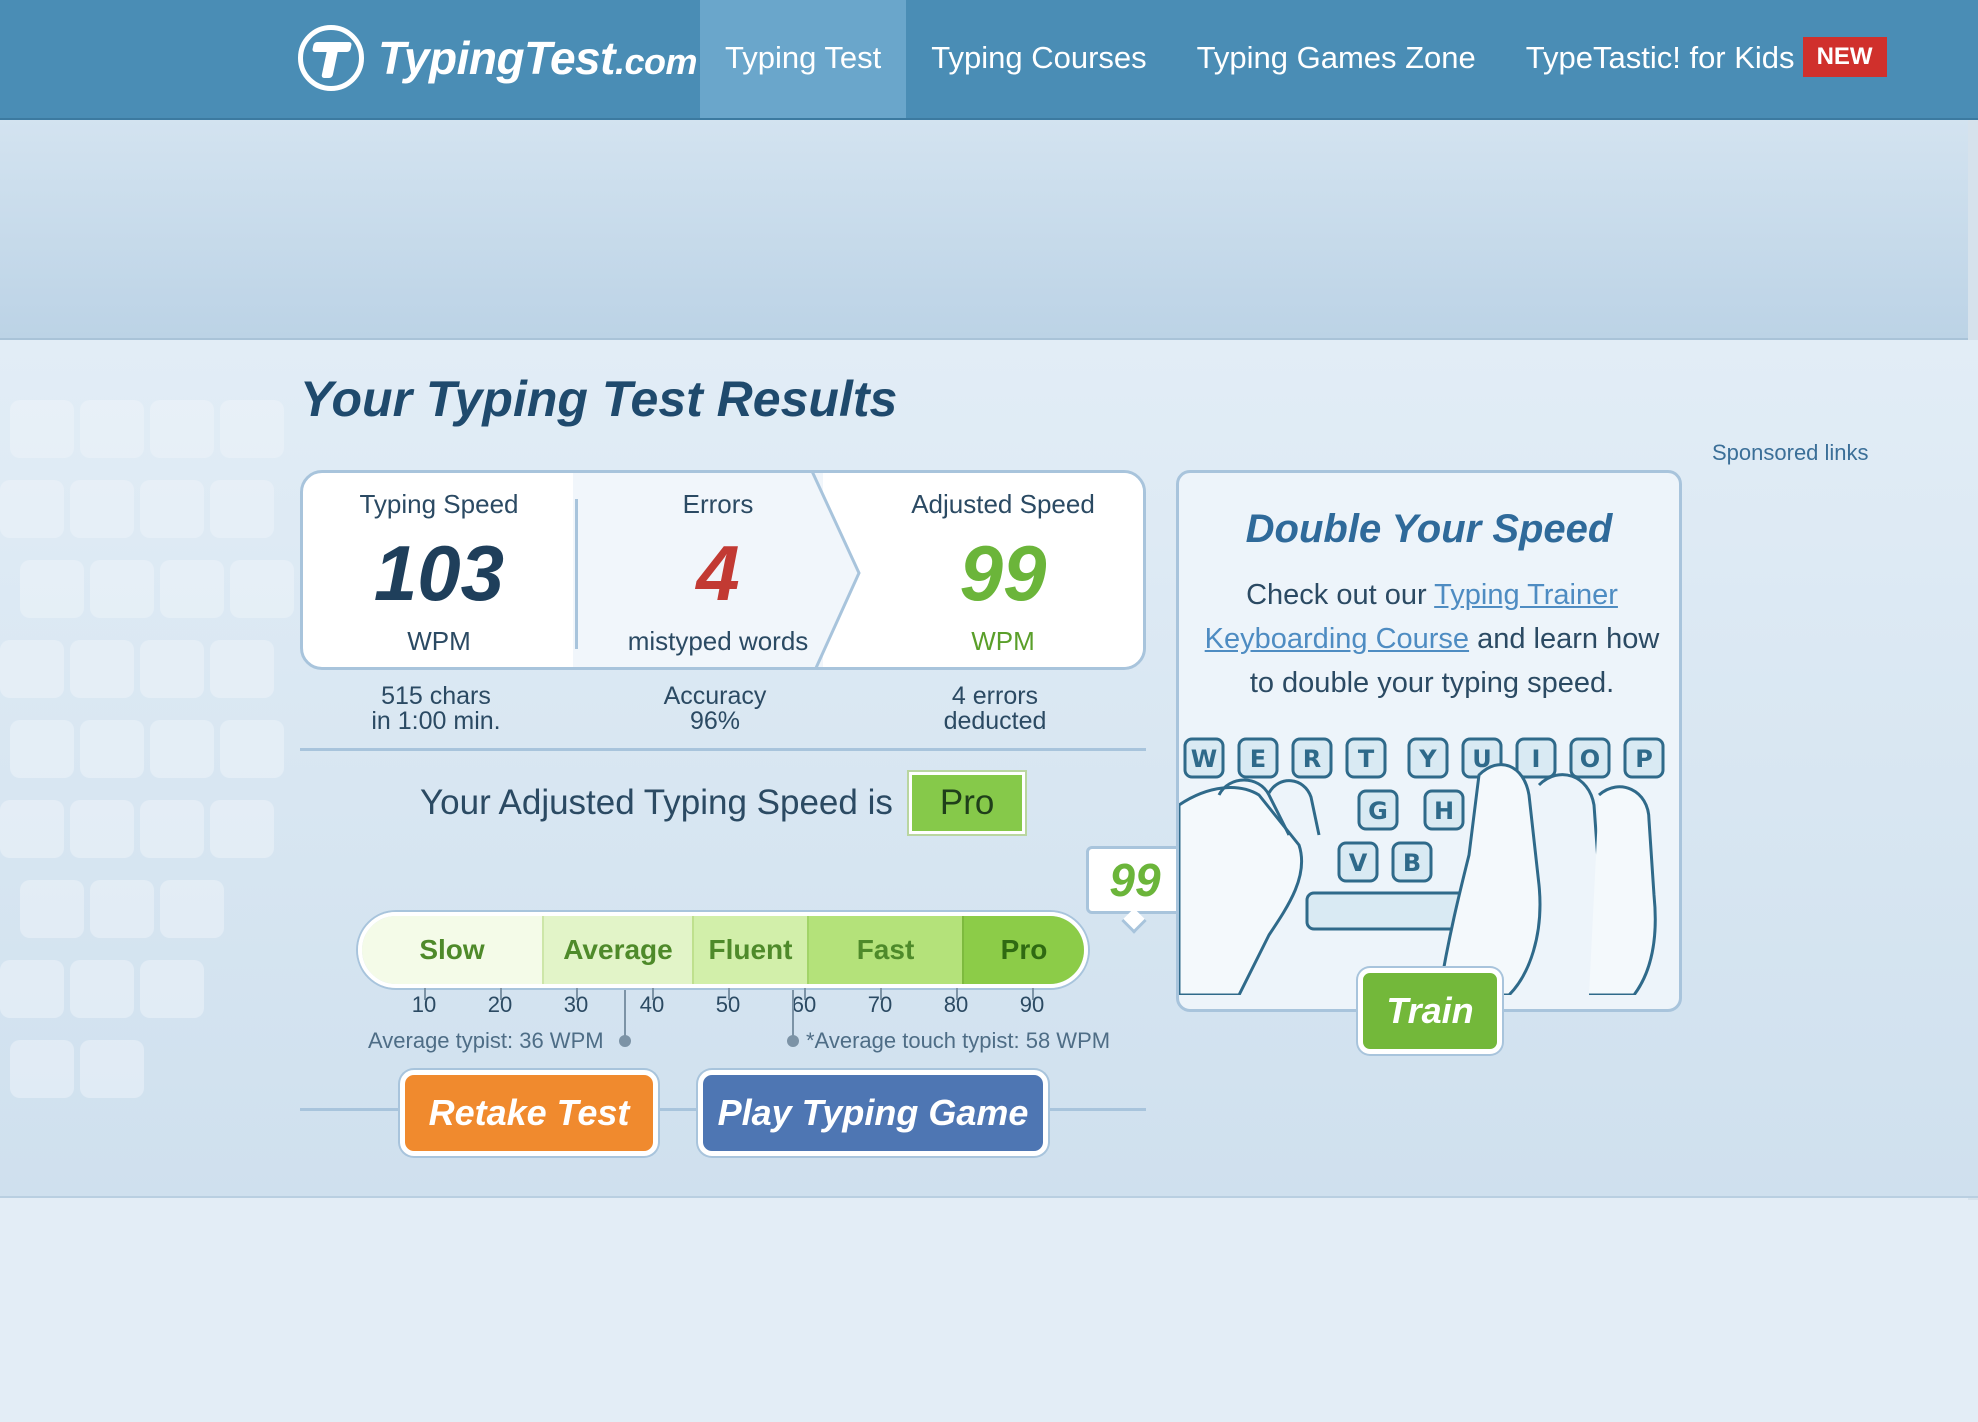 This screenshot has height=1422, width=1978. I want to click on average-typist-label: Average typist: 36 WPM, so click(486, 1040).